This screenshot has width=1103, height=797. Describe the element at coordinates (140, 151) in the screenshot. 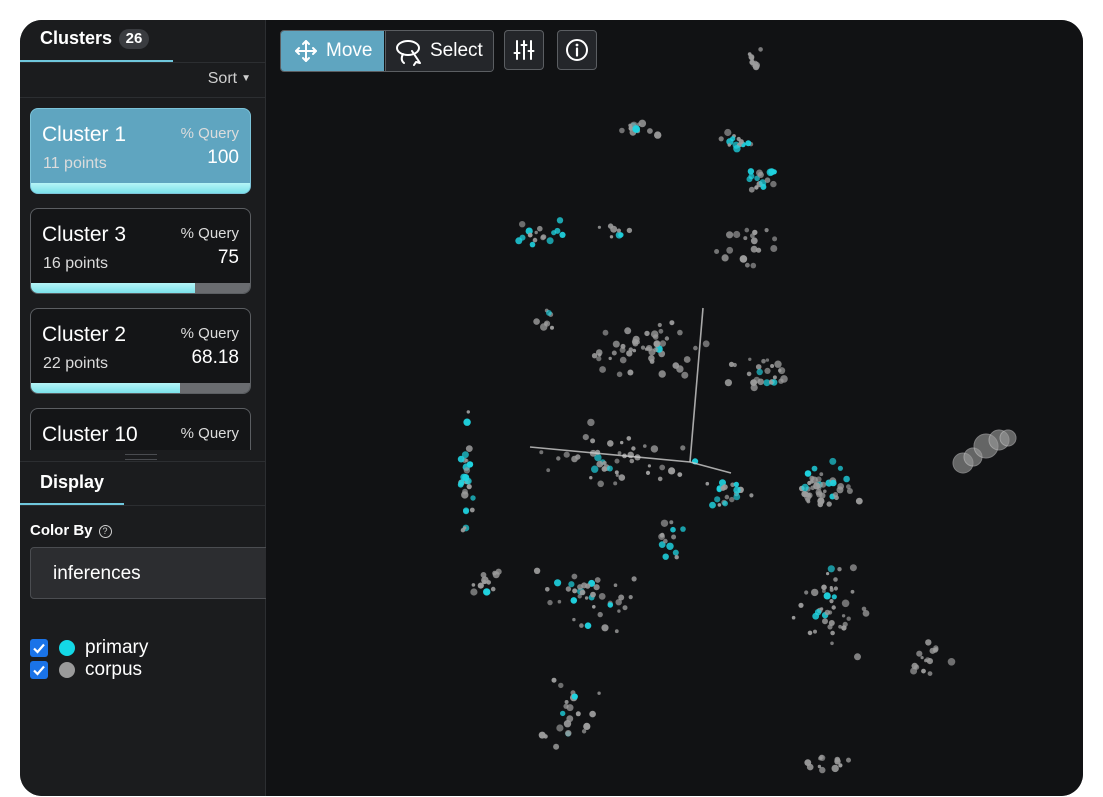

I see `cluster-card: Cluster 1 11 points % Query 100` at that location.